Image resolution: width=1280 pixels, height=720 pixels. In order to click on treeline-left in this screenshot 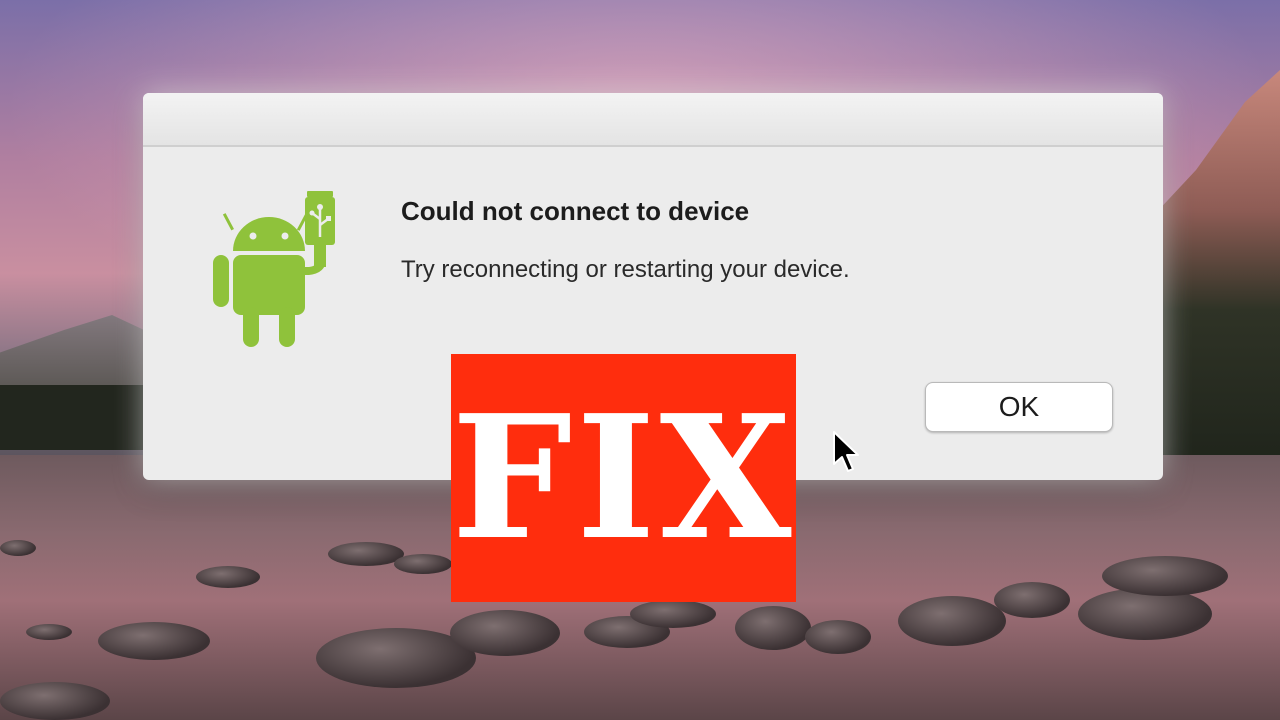, I will do `click(75, 417)`.